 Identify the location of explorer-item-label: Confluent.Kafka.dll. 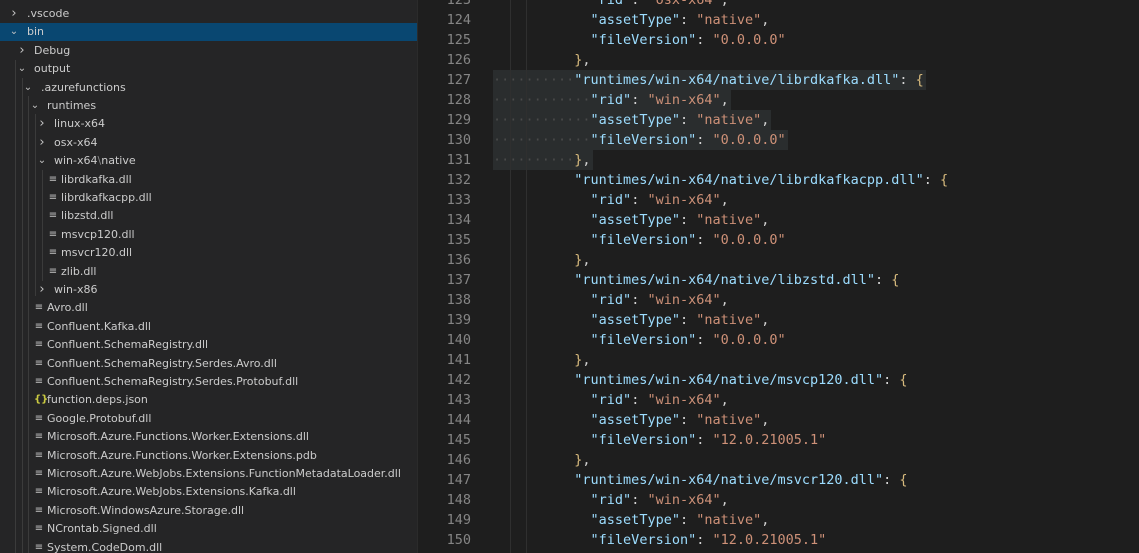
(99, 327).